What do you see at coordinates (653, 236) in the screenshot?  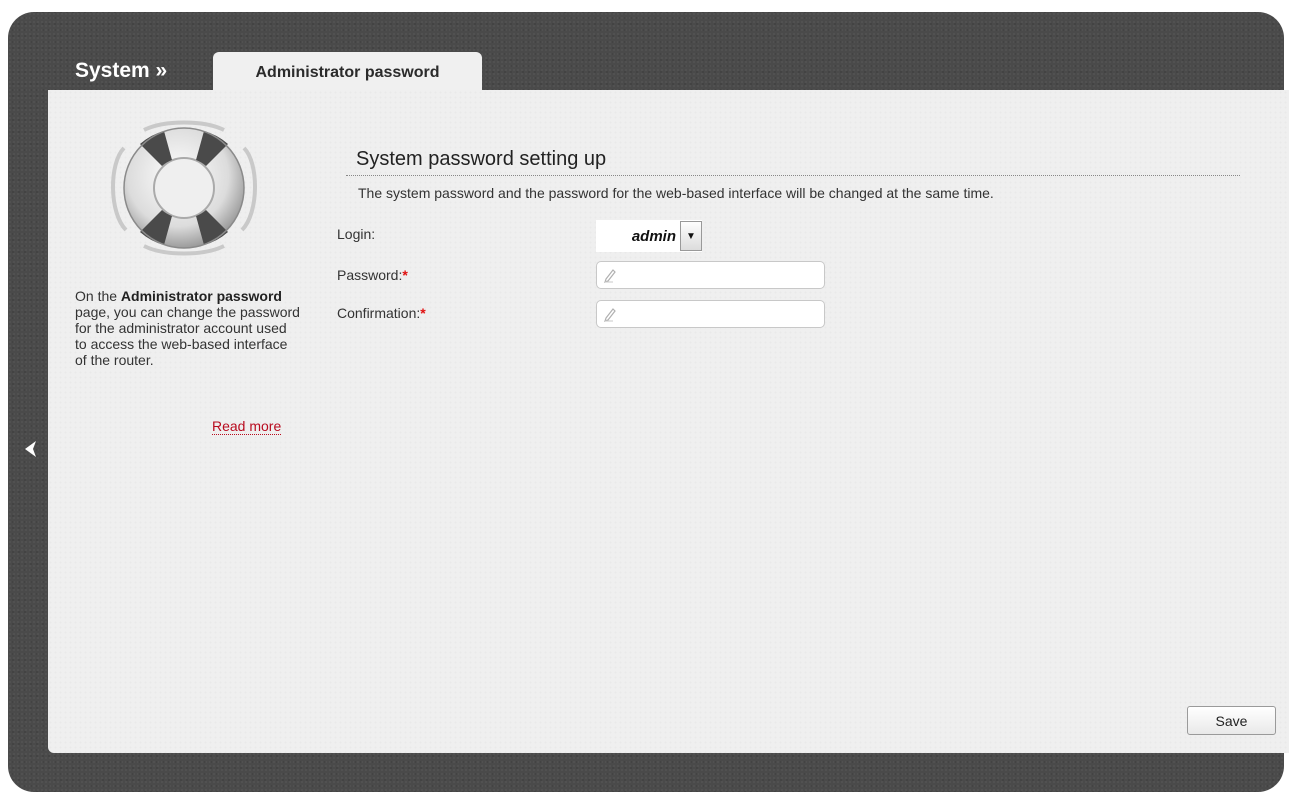 I see `login-select-value: admin` at bounding box center [653, 236].